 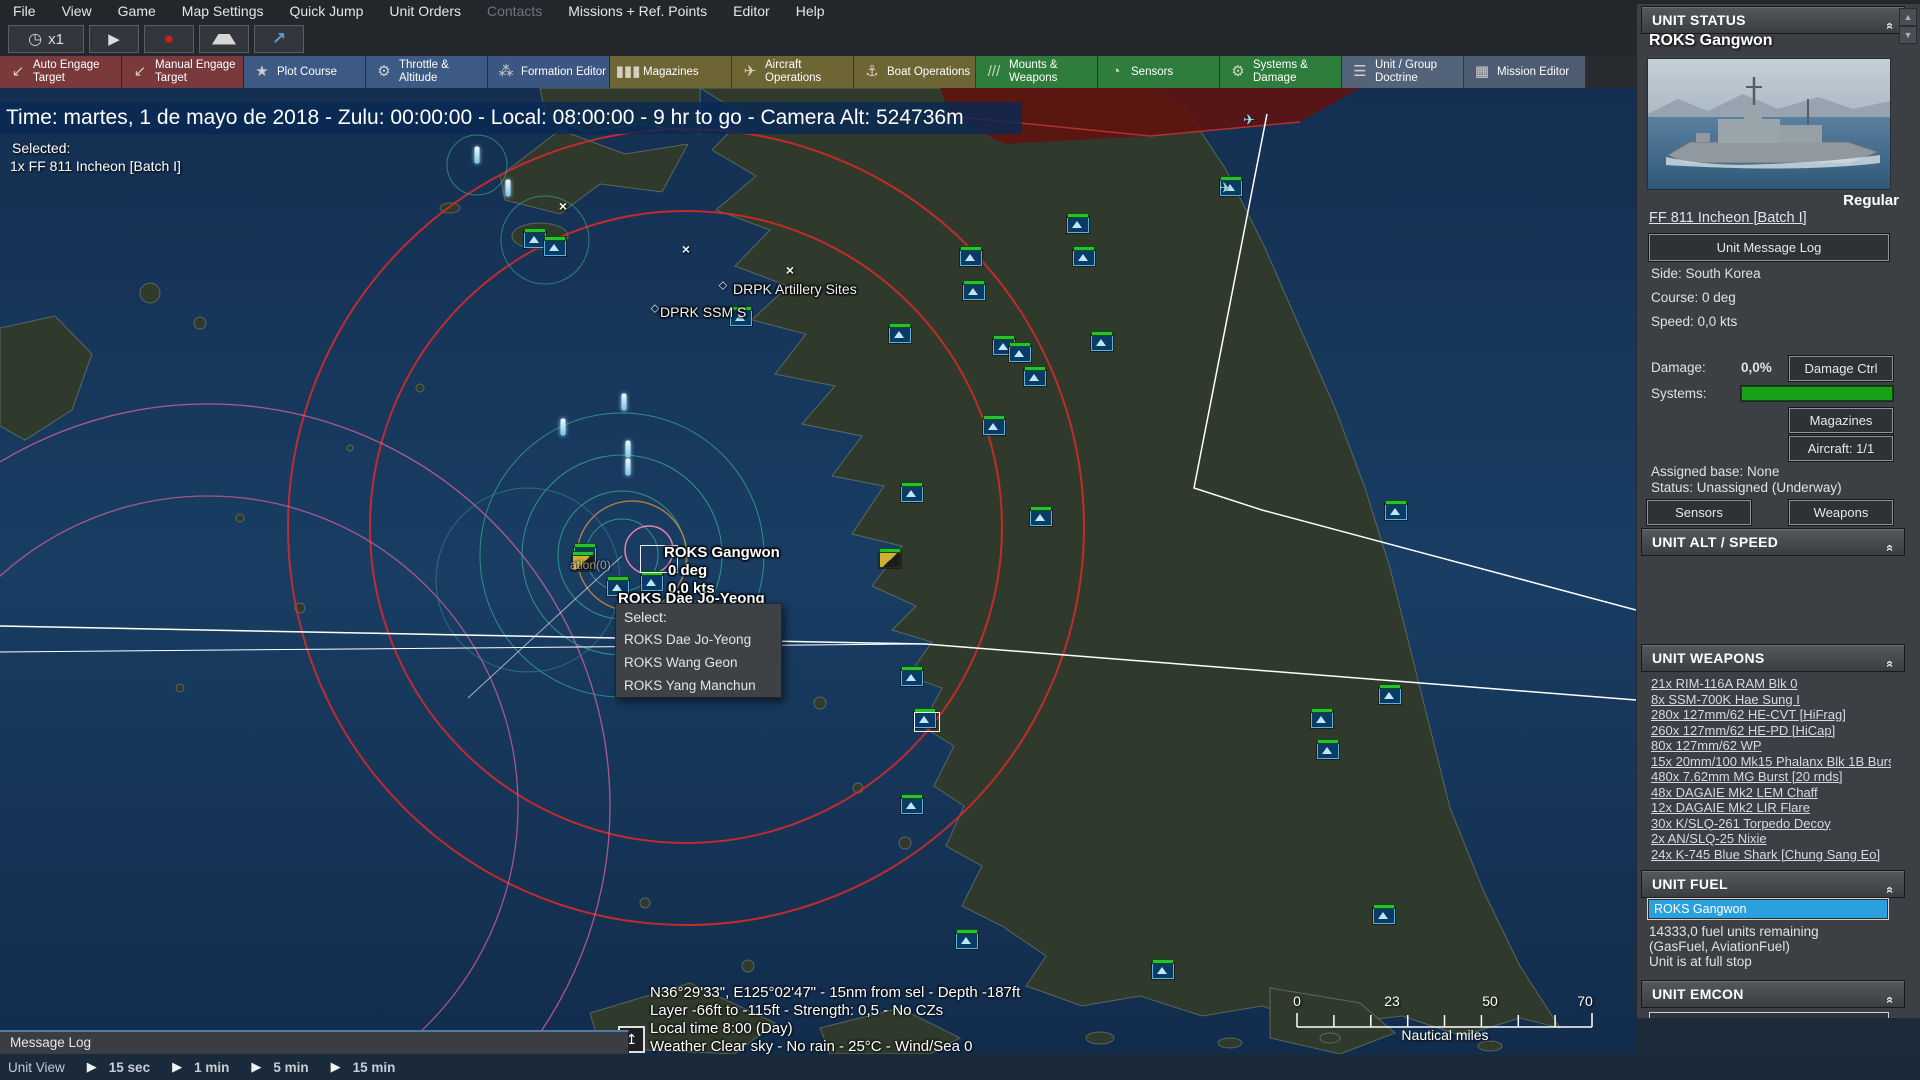 I want to click on toolbar-mounts-weapons-button: /// Mounts & Weapons, so click(x=1037, y=72).